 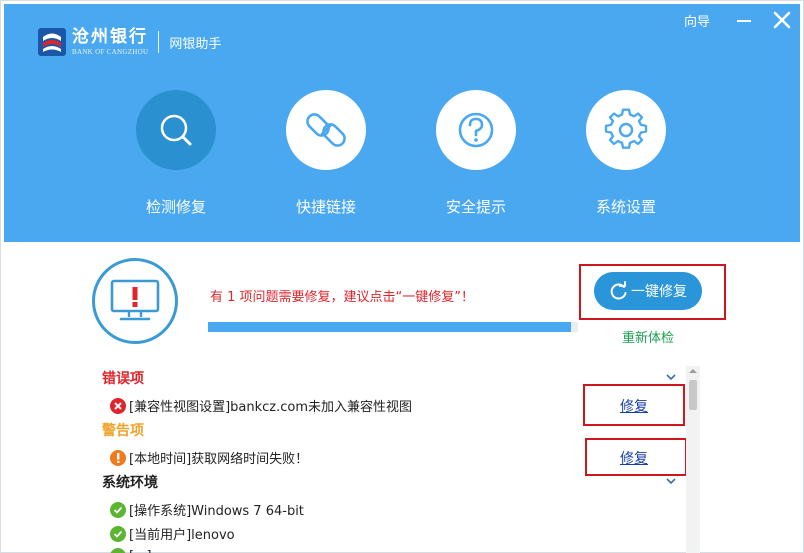 I want to click on close-icon, so click(x=782, y=20).